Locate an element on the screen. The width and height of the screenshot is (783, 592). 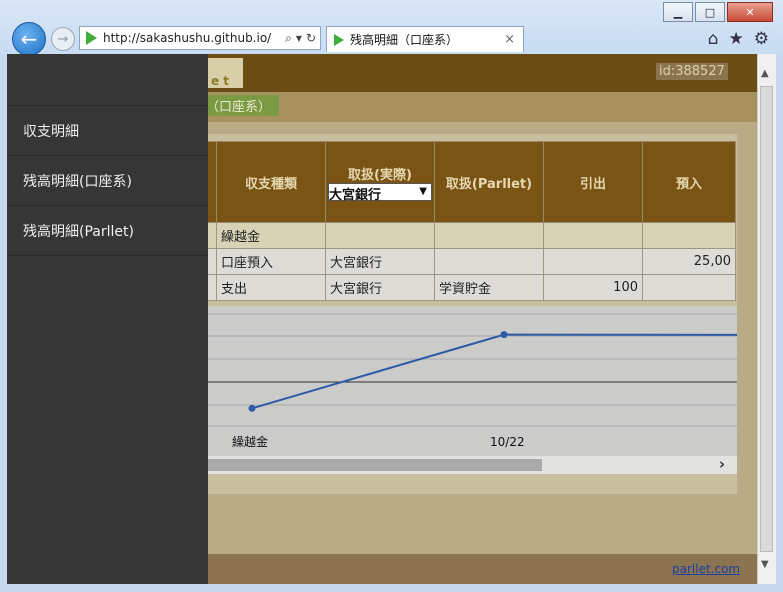
search-icon: ⌕ is located at coordinates (288, 38).